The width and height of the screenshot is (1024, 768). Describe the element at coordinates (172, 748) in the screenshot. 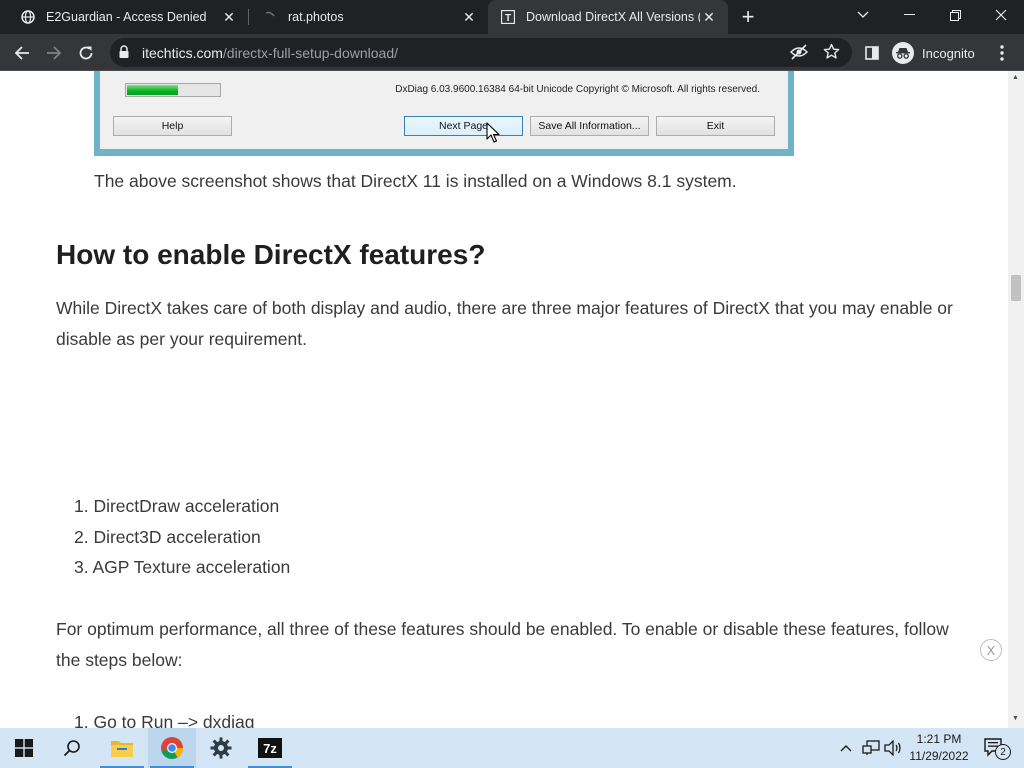

I see `chrome-icon` at that location.